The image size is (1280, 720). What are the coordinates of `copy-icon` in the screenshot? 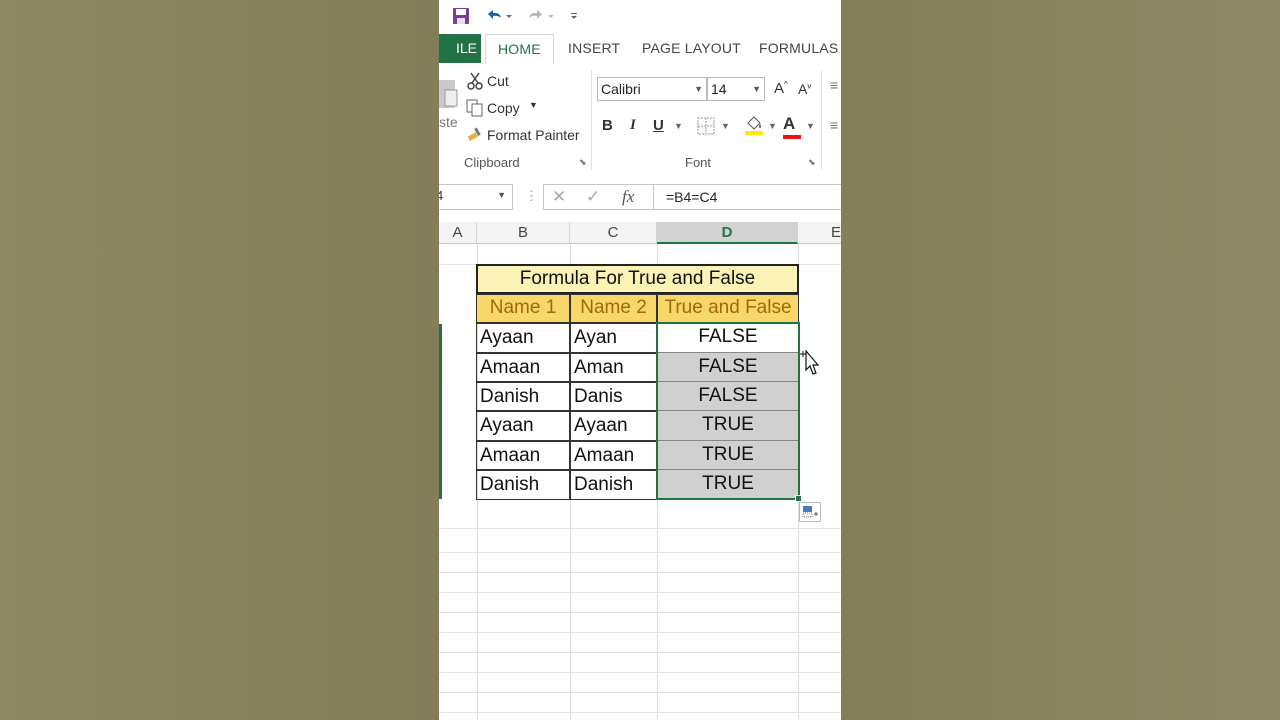 It's located at (475, 109).